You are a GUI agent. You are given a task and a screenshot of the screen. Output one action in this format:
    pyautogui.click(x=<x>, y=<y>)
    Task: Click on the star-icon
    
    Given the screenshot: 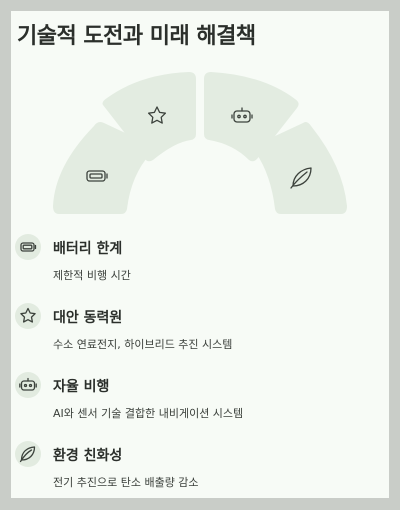 What is the action you would take?
    pyautogui.click(x=28, y=315)
    